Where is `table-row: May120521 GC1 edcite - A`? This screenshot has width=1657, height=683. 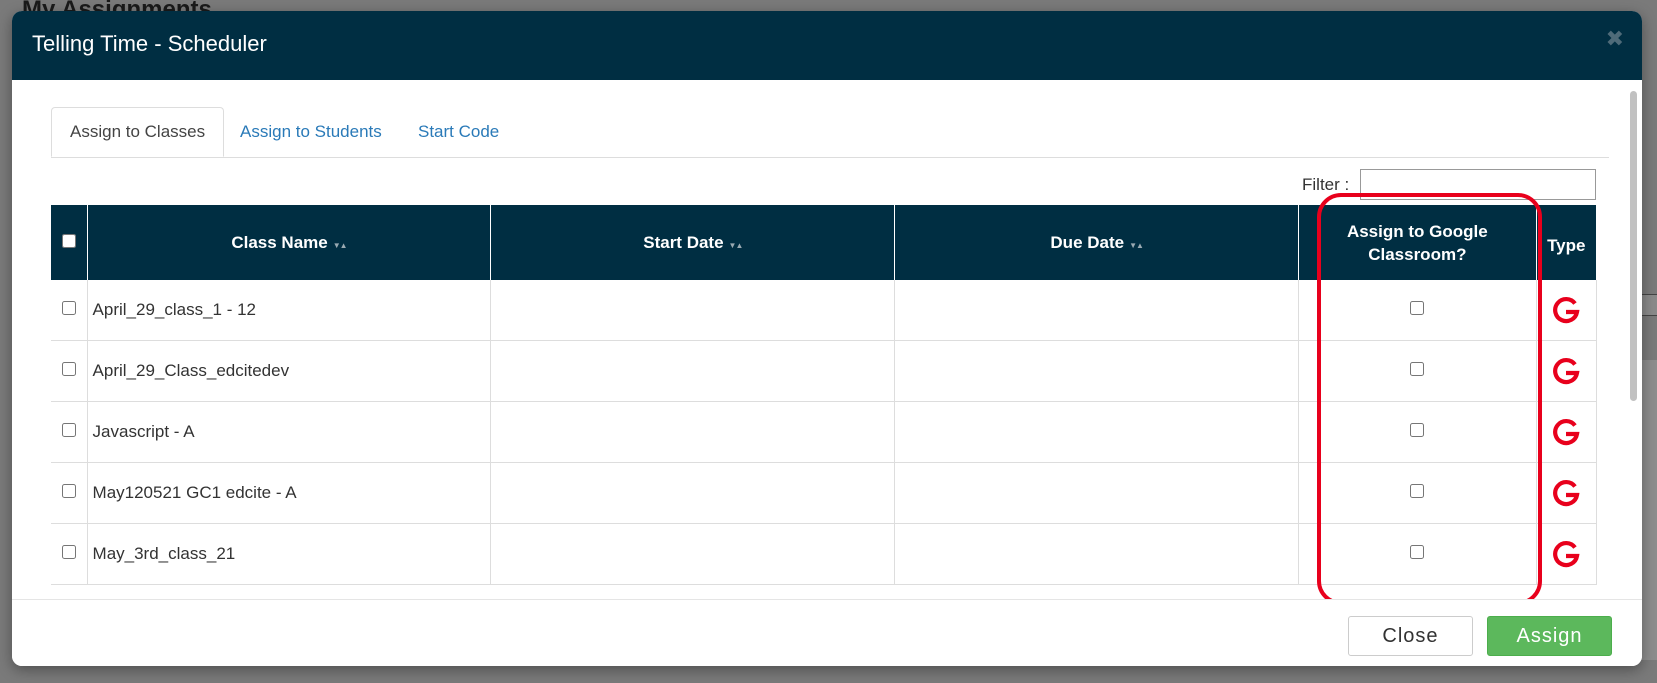
table-row: May120521 GC1 edcite - A is located at coordinates (824, 493).